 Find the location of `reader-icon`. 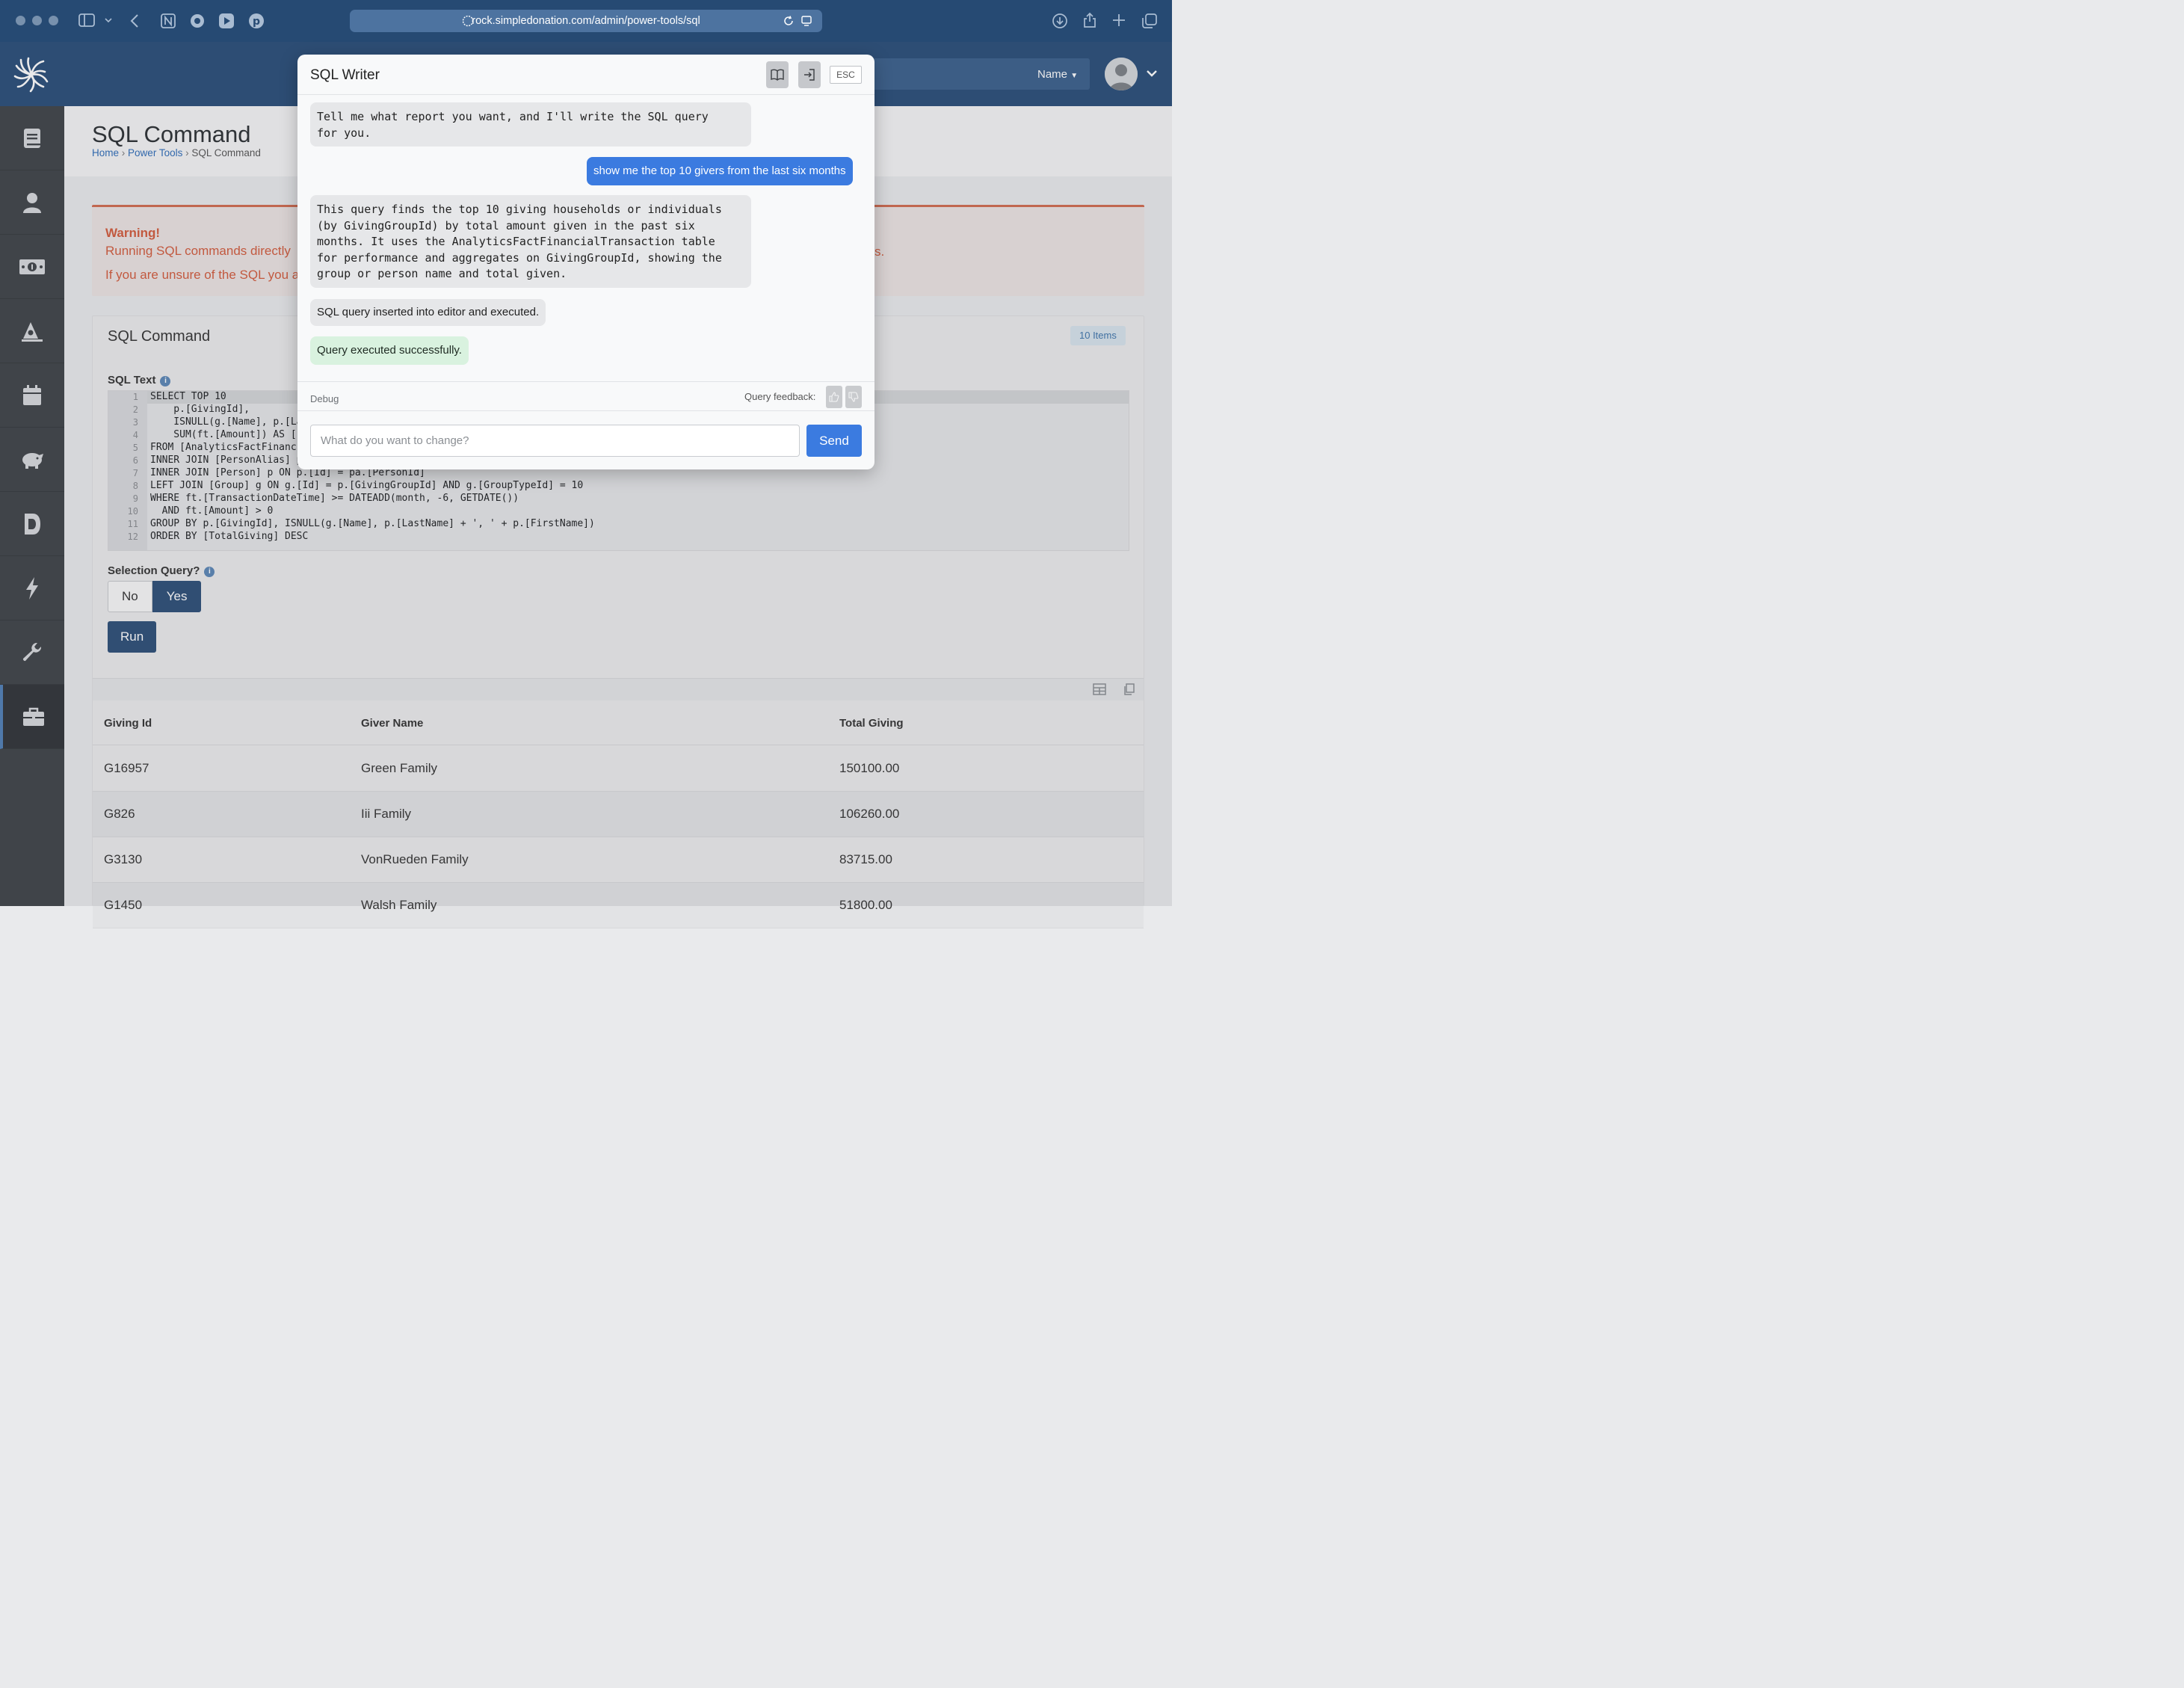

reader-icon is located at coordinates (806, 21).